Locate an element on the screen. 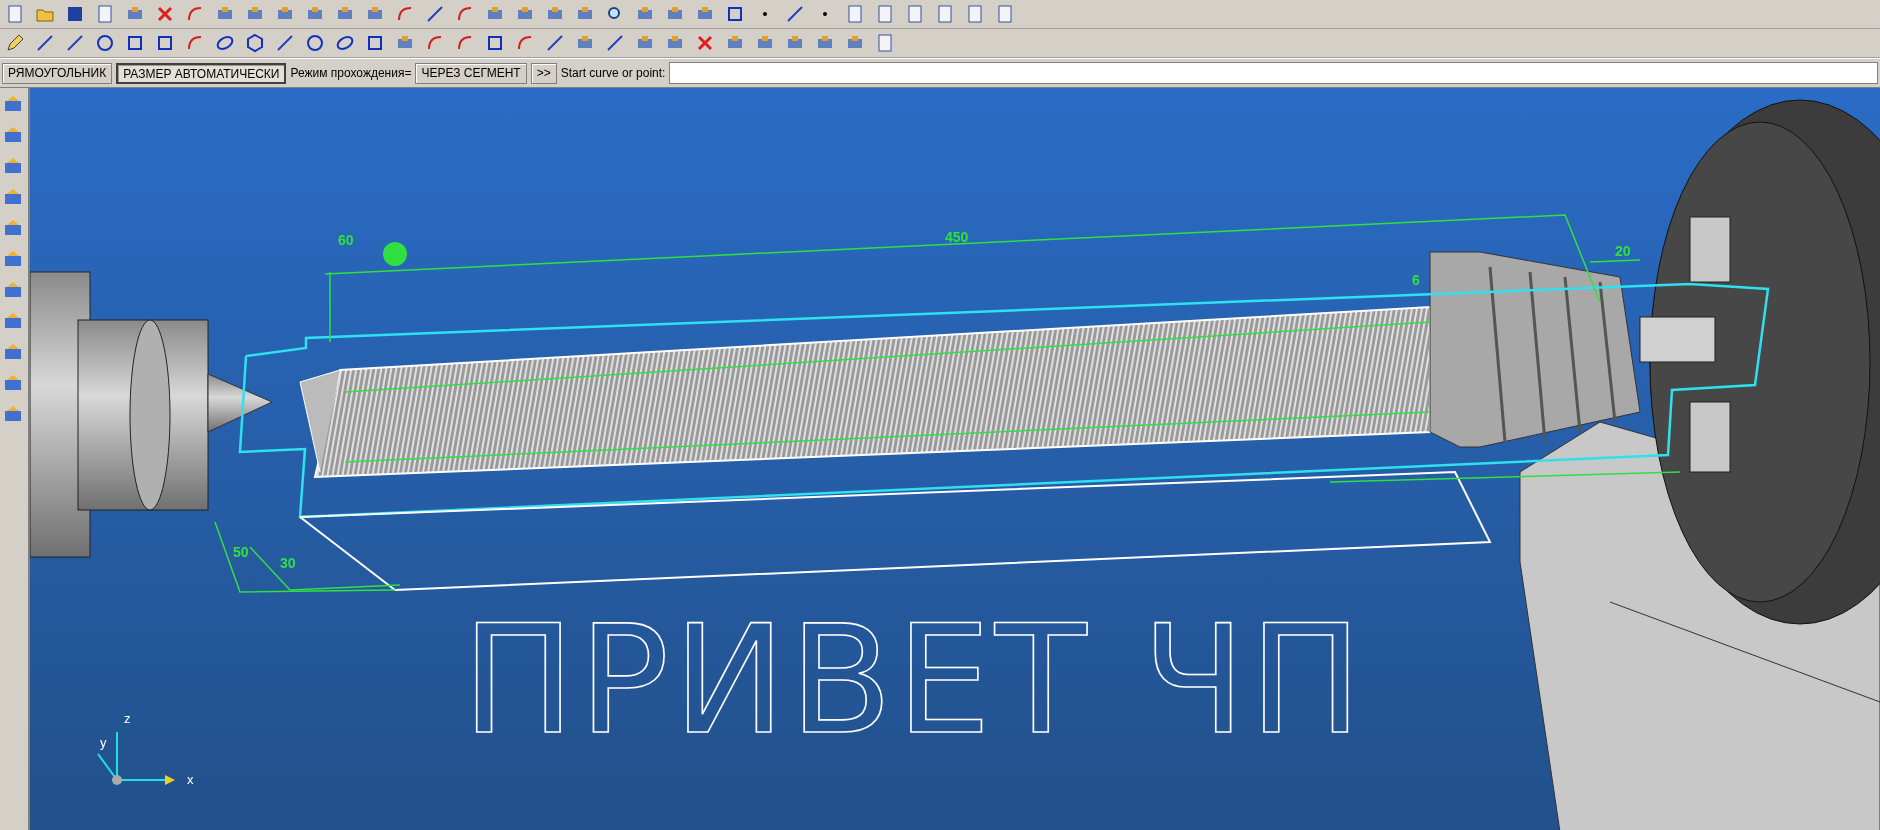  prompt-input-field is located at coordinates (1273, 73).